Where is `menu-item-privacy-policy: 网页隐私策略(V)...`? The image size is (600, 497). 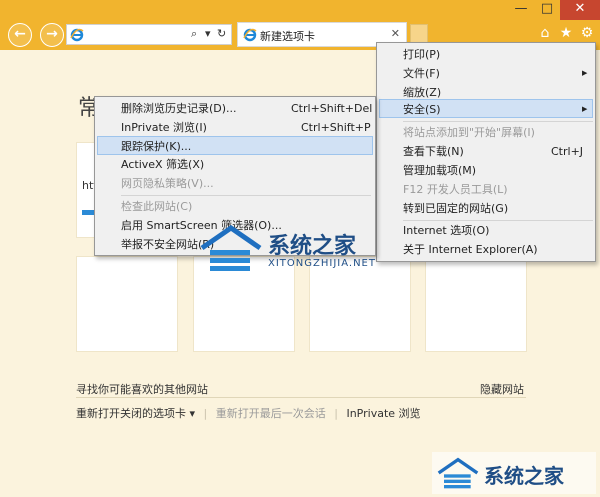
menu-item-privacy-policy: 网页隐私策略(V)... is located at coordinates (235, 183).